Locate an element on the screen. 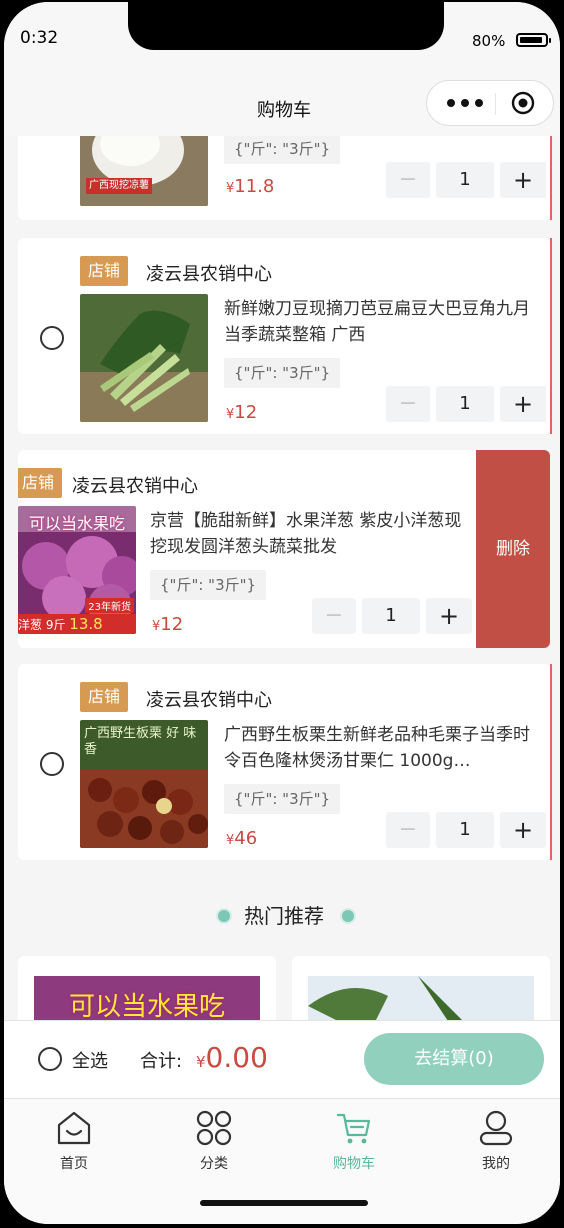 This screenshot has height=1228, width=564. recommend-title: 热门推荐 is located at coordinates (284, 916).